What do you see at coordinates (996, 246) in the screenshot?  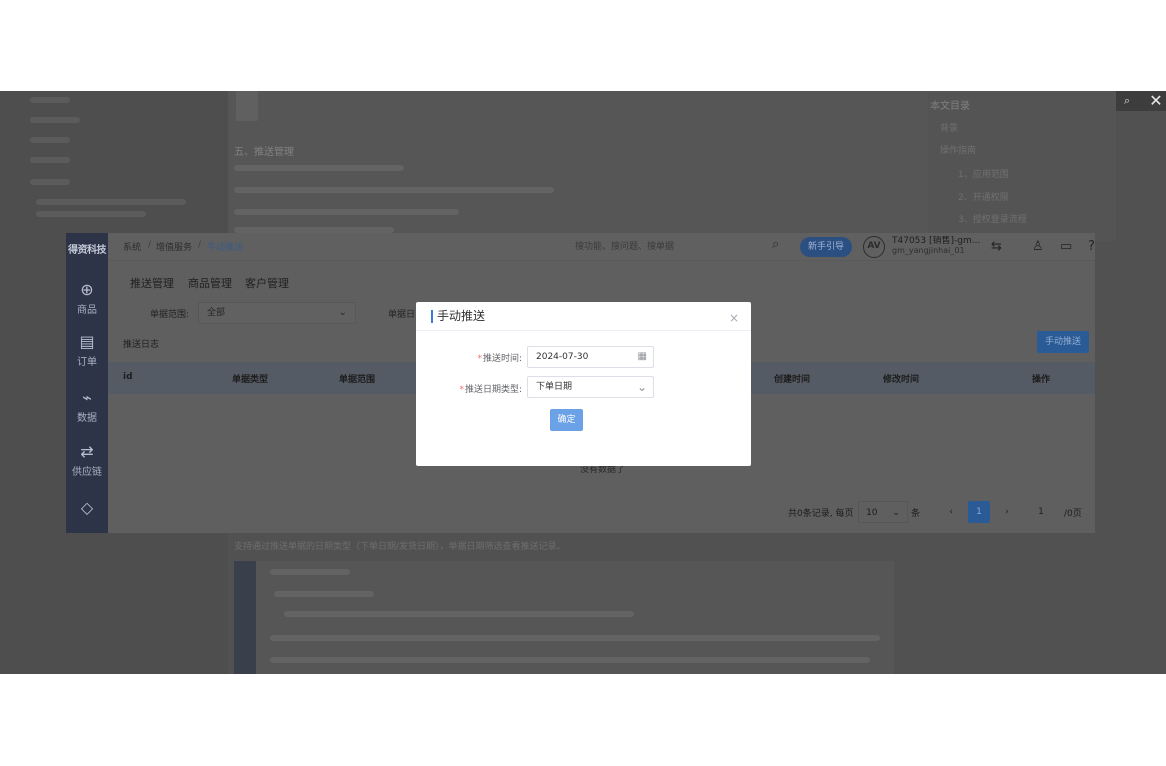 I see `switch-icon: ⇆` at bounding box center [996, 246].